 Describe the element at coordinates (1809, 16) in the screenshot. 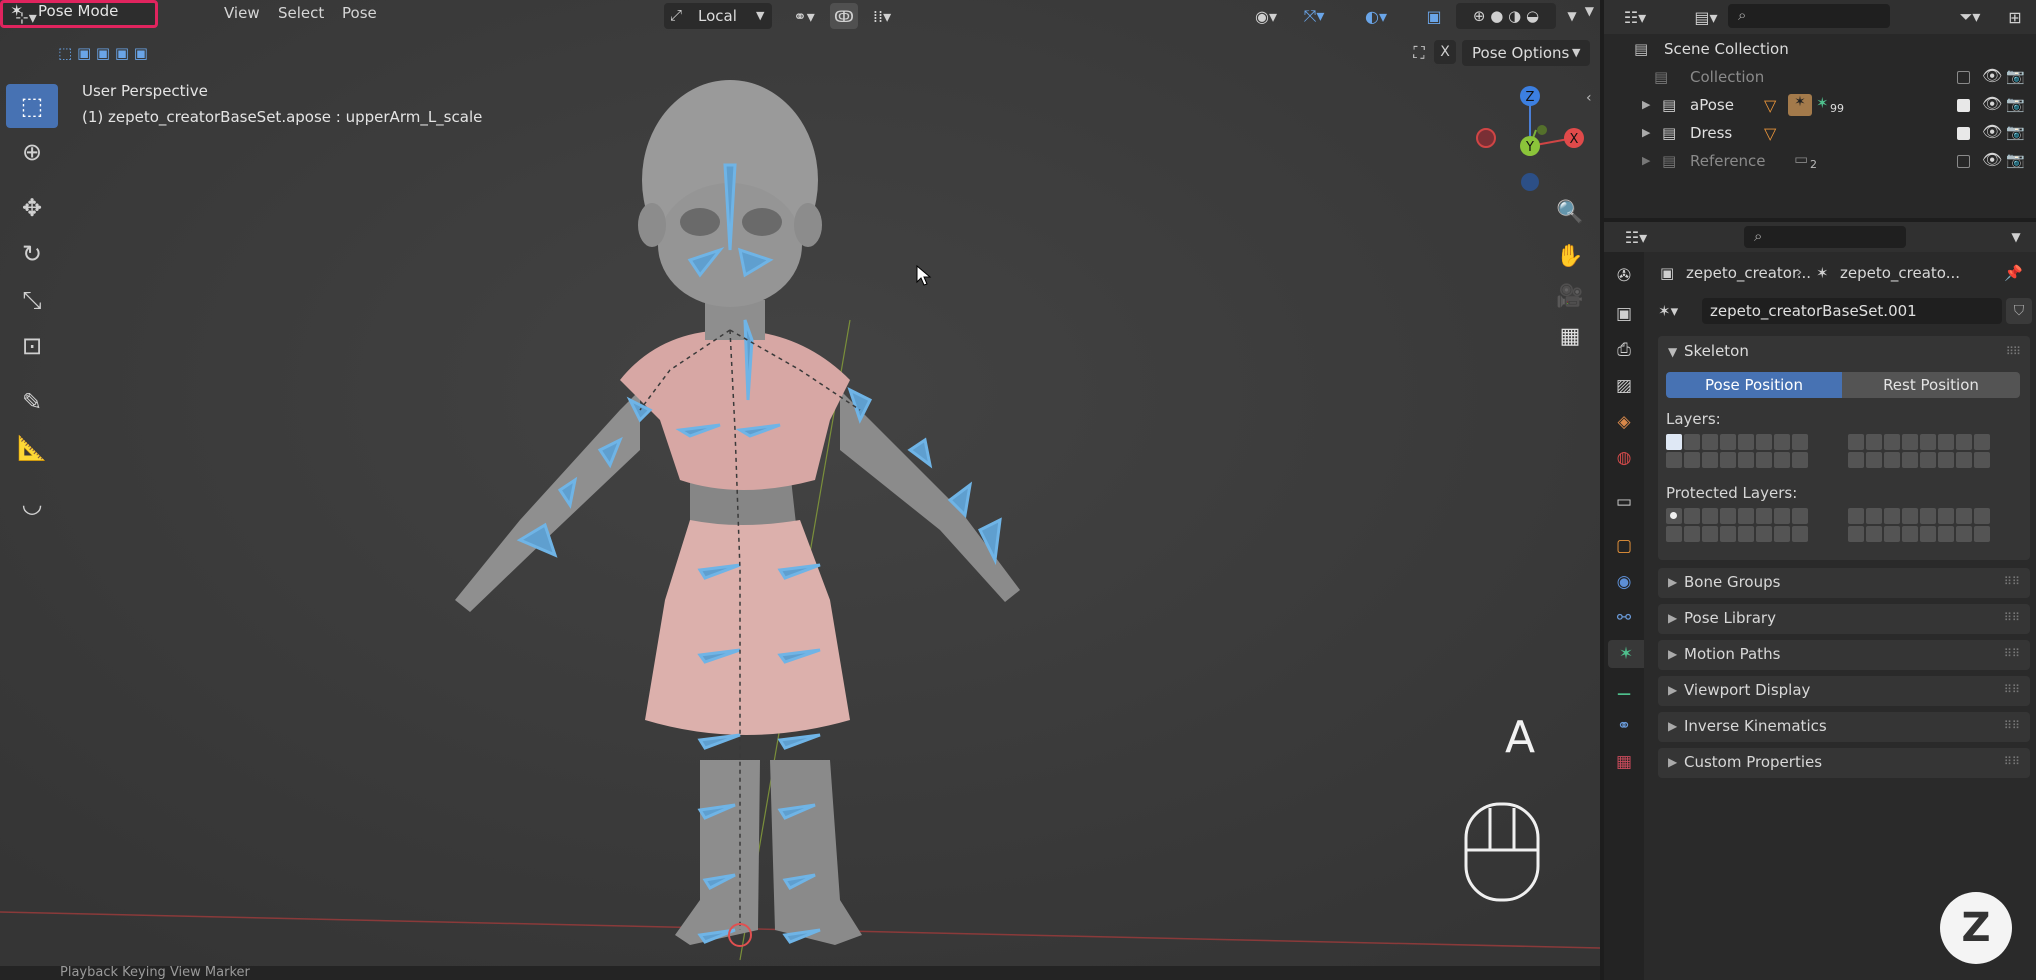

I see `outliner-search-input: ⌕` at that location.